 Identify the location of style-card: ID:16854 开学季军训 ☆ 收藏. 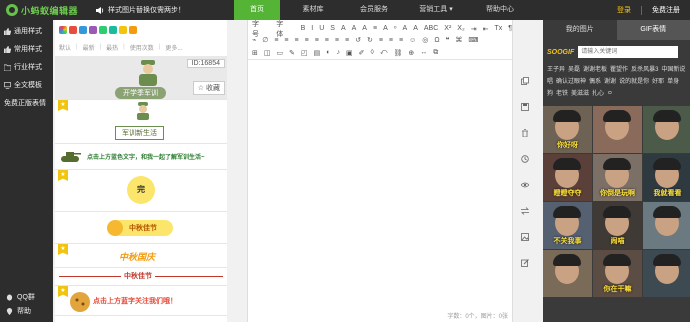
(141, 78).